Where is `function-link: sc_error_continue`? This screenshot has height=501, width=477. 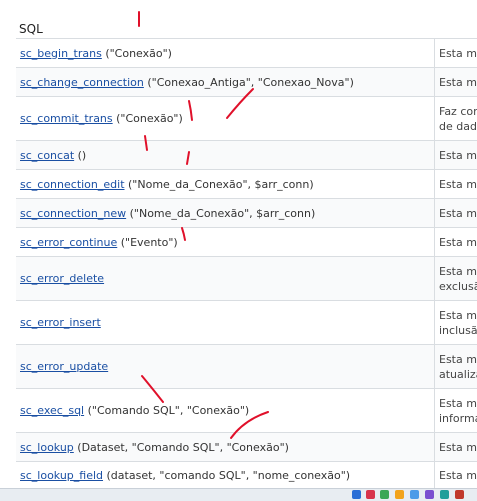 function-link: sc_error_continue is located at coordinates (68, 242).